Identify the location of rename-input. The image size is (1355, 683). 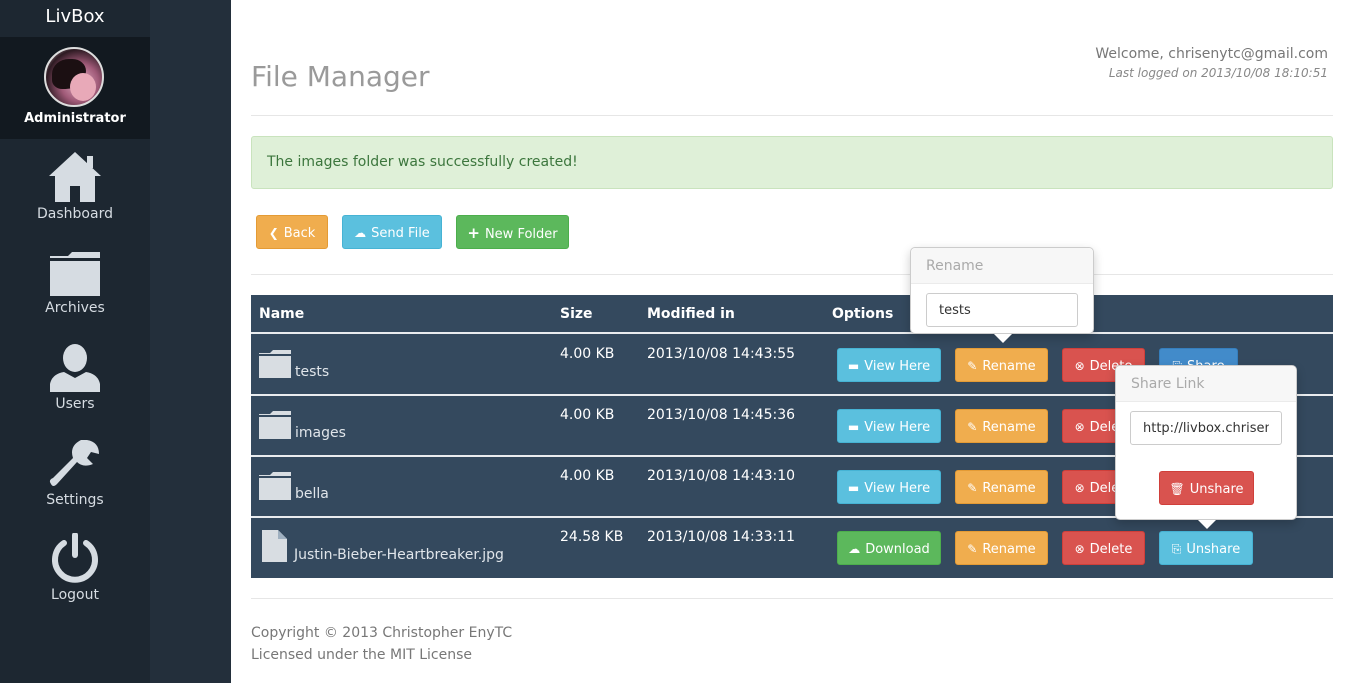
(1002, 310).